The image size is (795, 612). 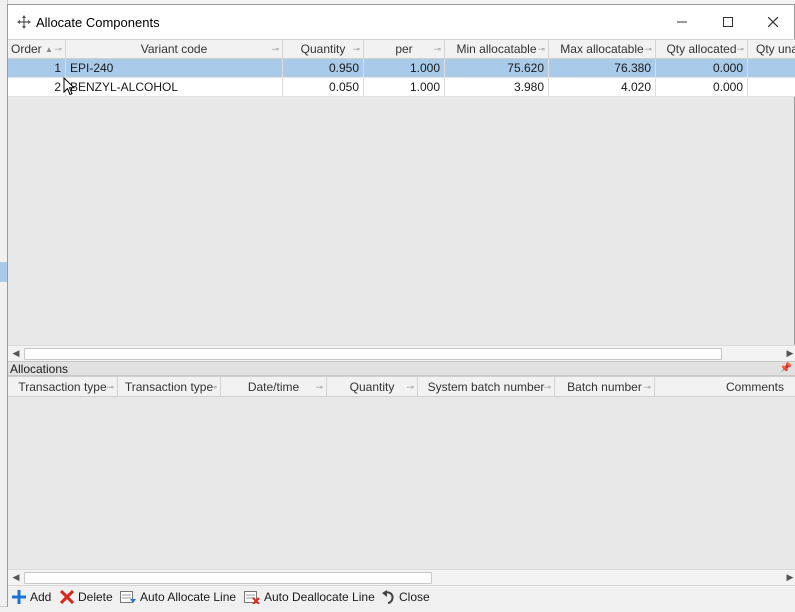 What do you see at coordinates (37, 87) in the screenshot?
I see `cell-order: 2` at bounding box center [37, 87].